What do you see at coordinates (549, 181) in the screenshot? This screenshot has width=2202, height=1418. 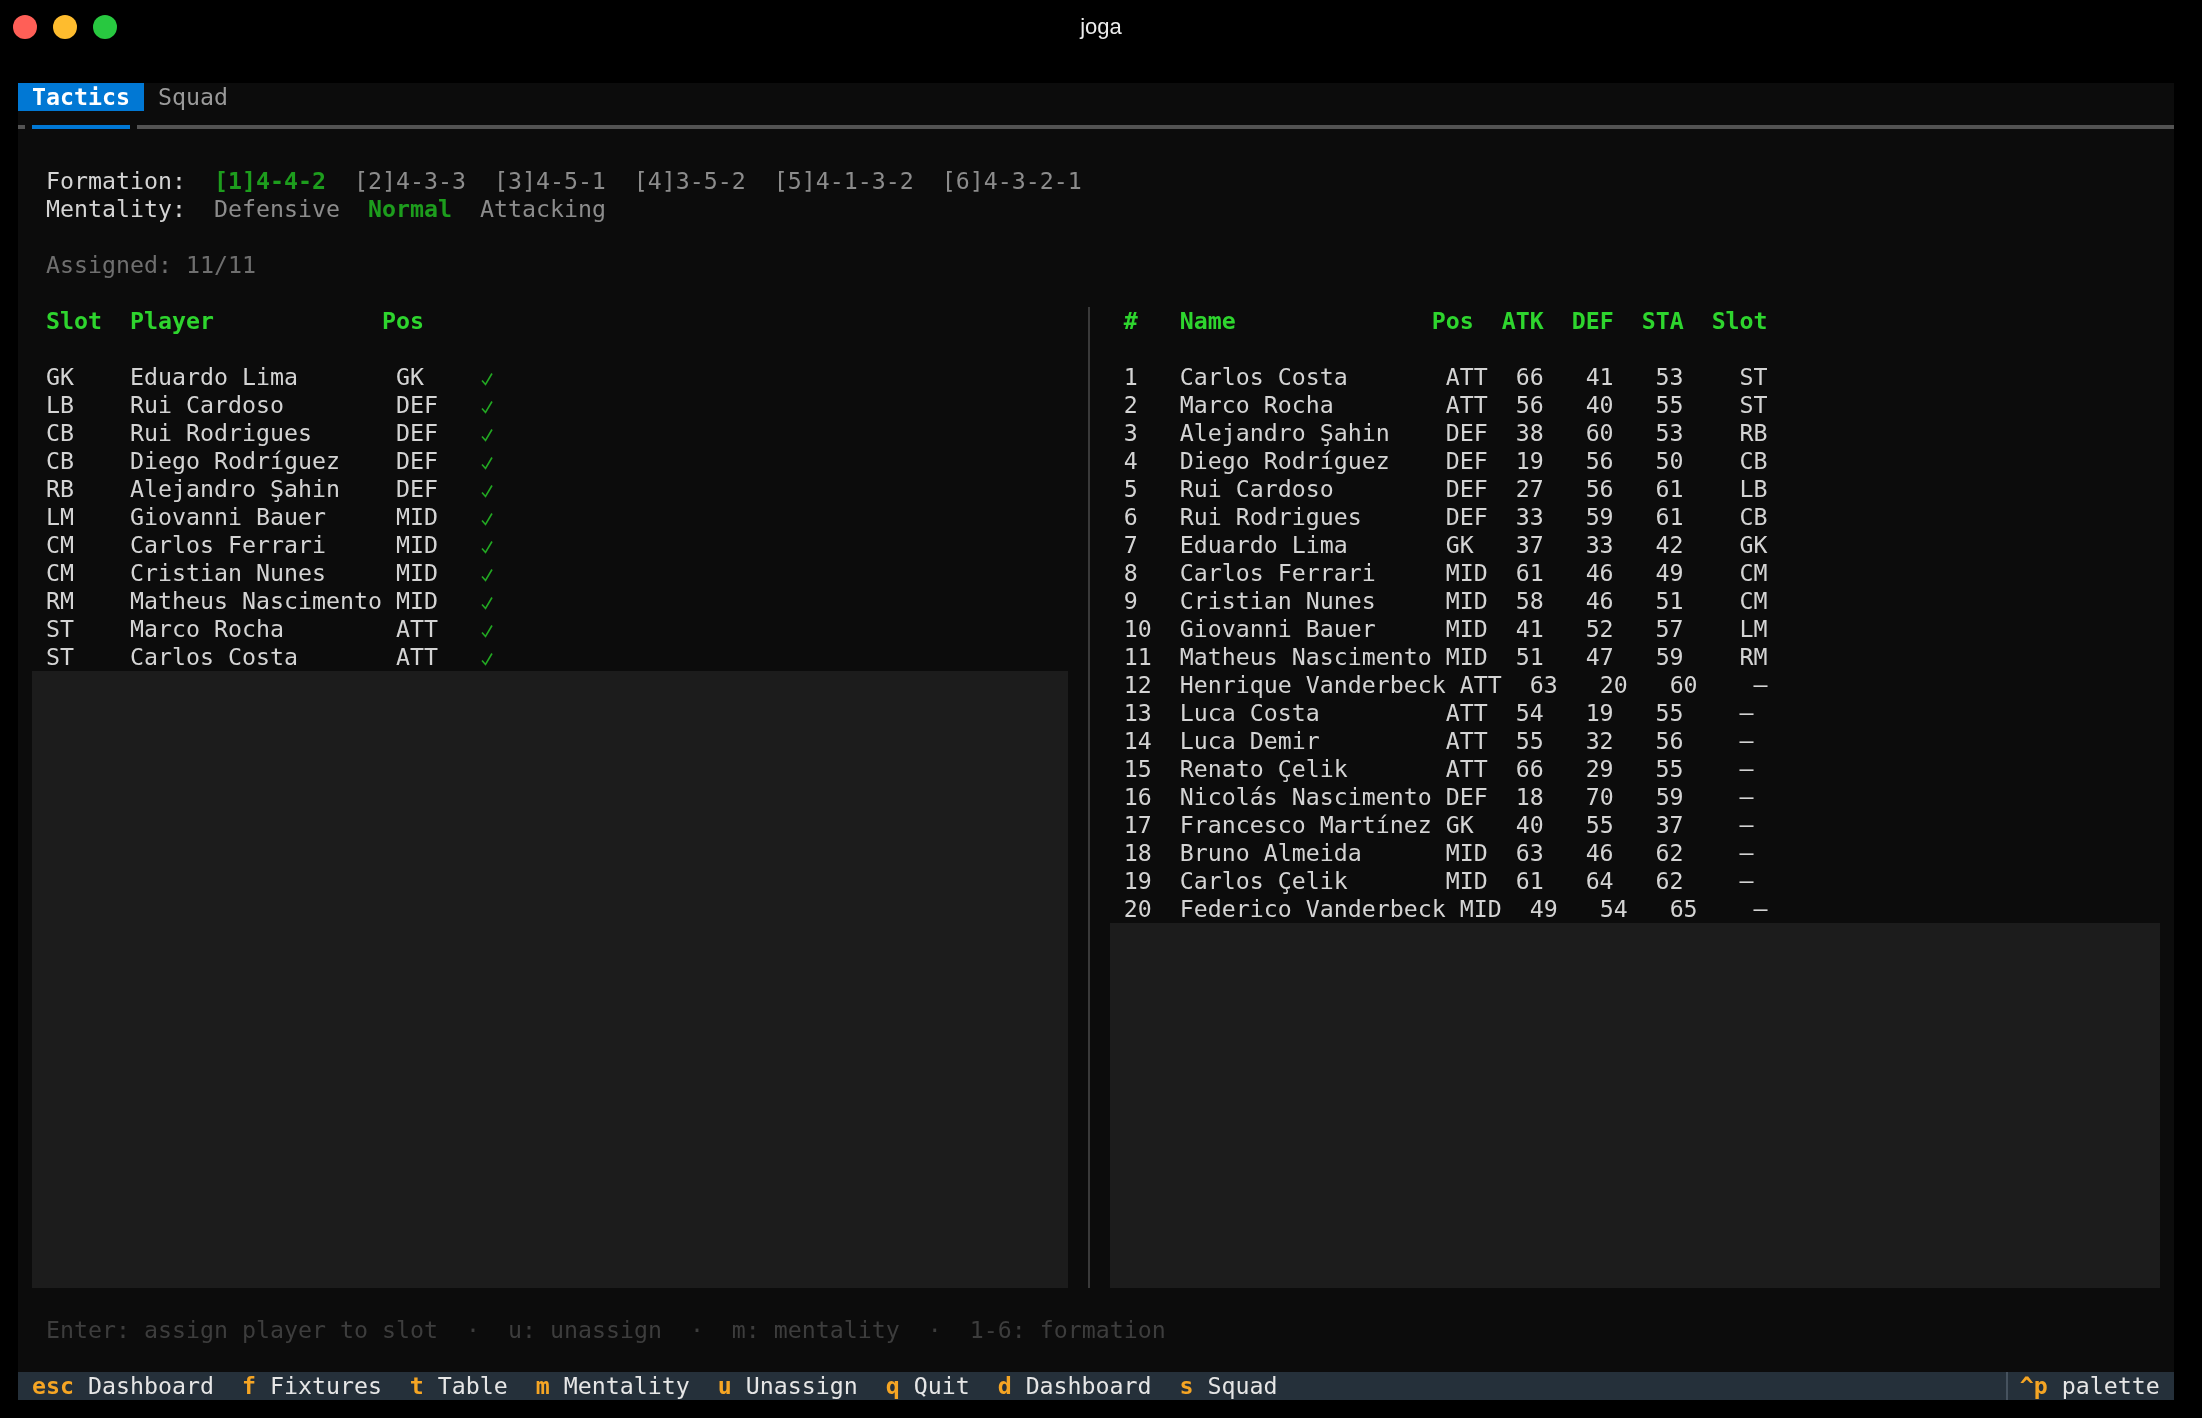 I see `formation-option: [3]4-5-1` at bounding box center [549, 181].